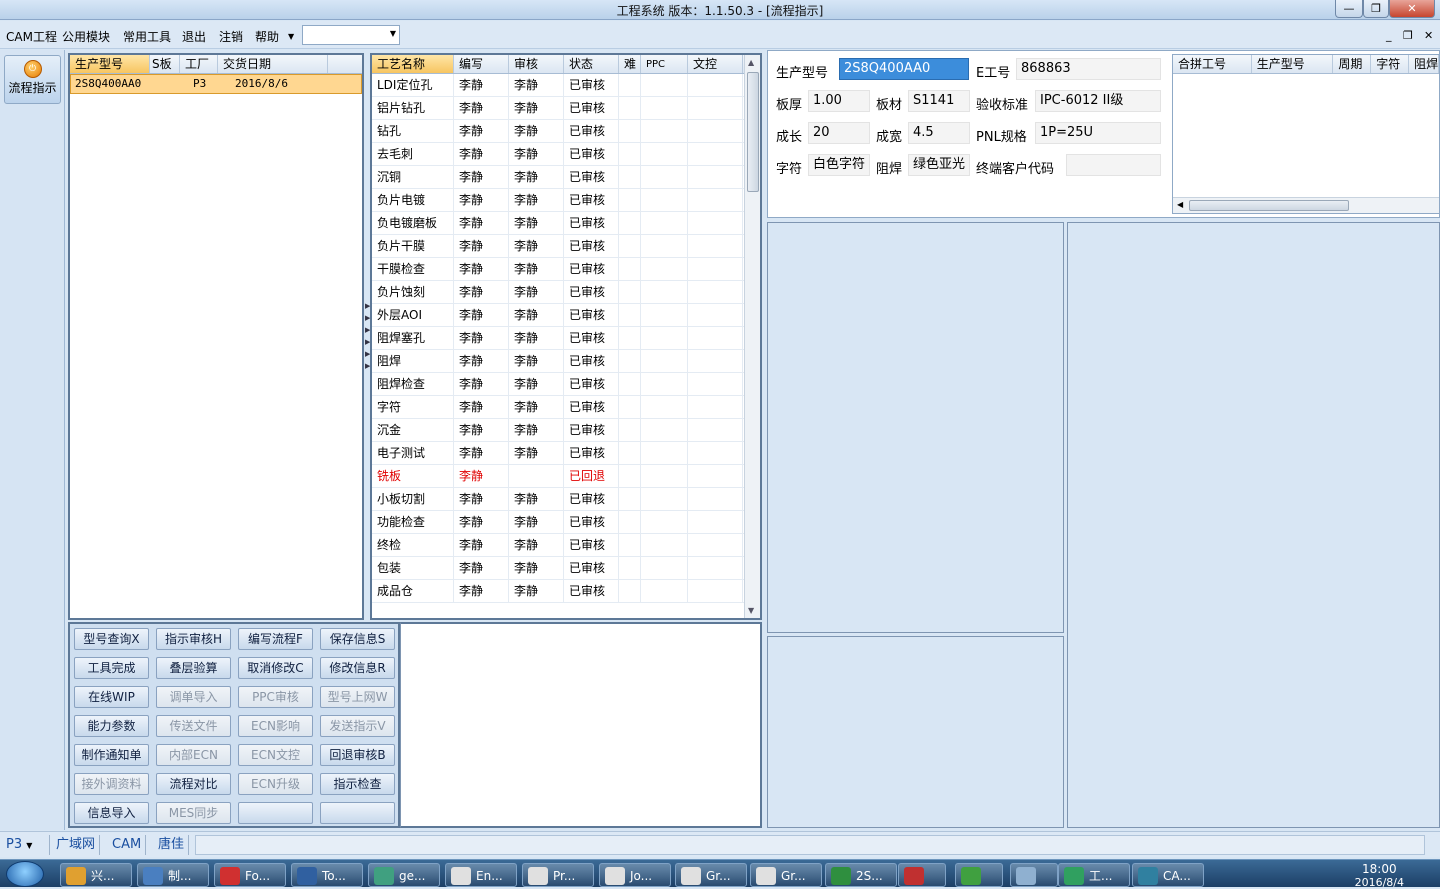  I want to click on action-button: 传送文件, so click(193, 726).